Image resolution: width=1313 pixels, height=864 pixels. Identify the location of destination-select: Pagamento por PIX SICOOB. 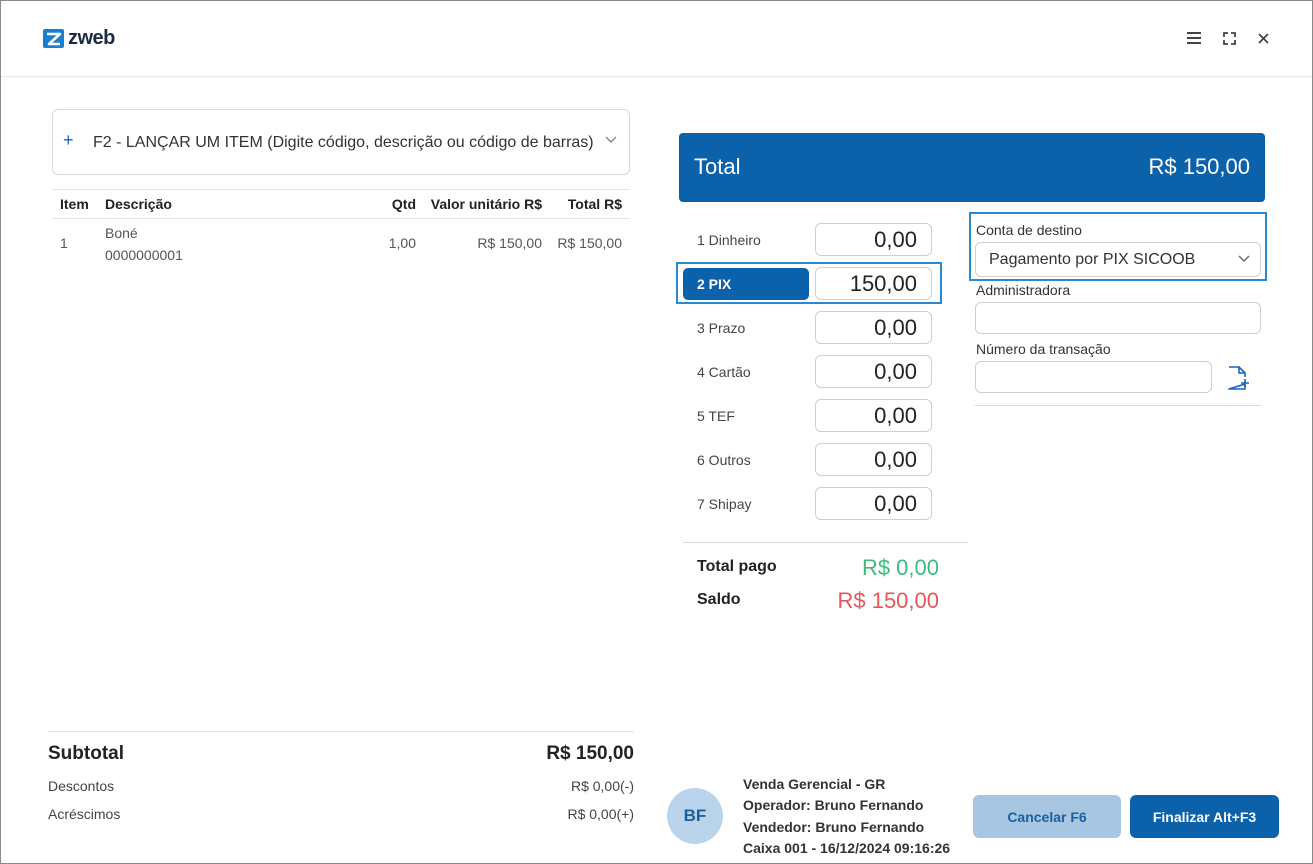
(1118, 259).